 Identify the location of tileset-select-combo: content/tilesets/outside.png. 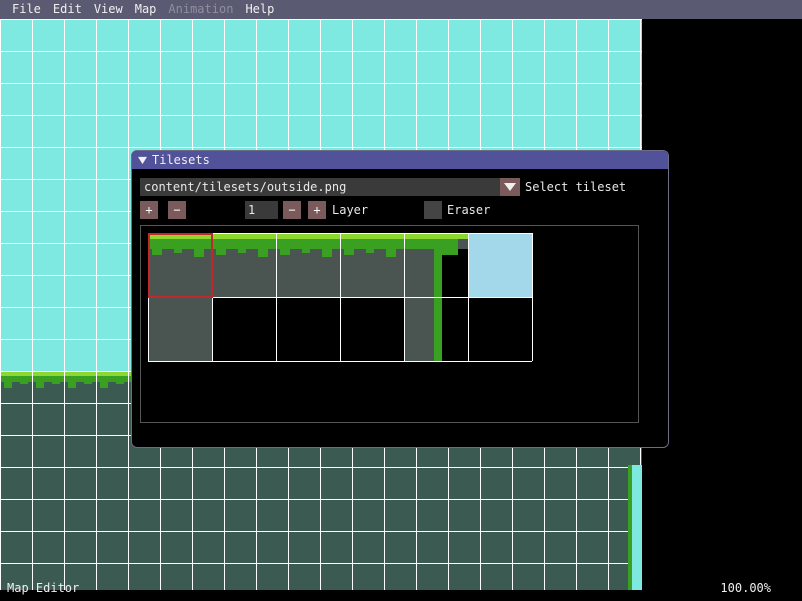
(330, 187).